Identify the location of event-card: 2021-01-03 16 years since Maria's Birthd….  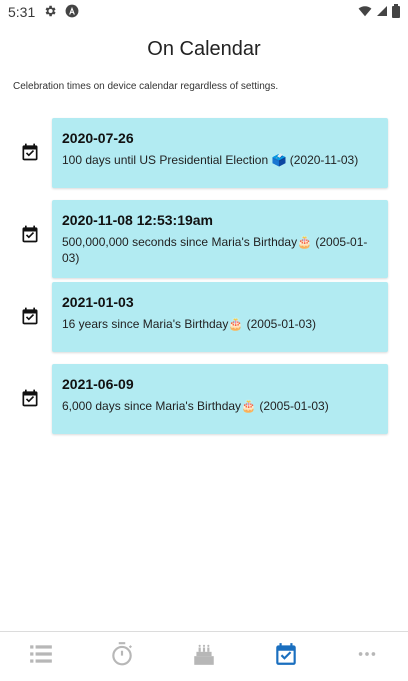
(220, 317).